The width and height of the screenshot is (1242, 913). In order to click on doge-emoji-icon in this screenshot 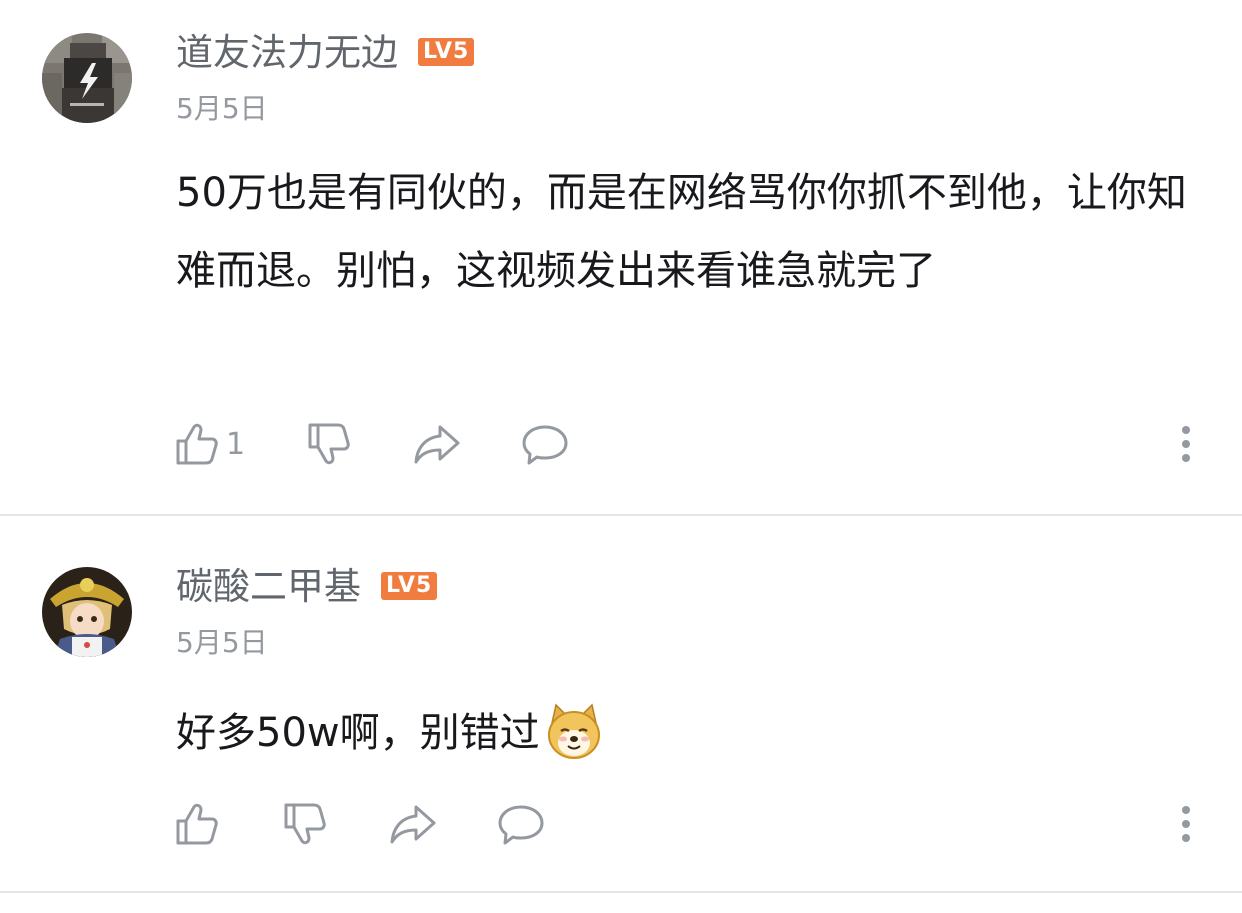, I will do `click(573, 731)`.